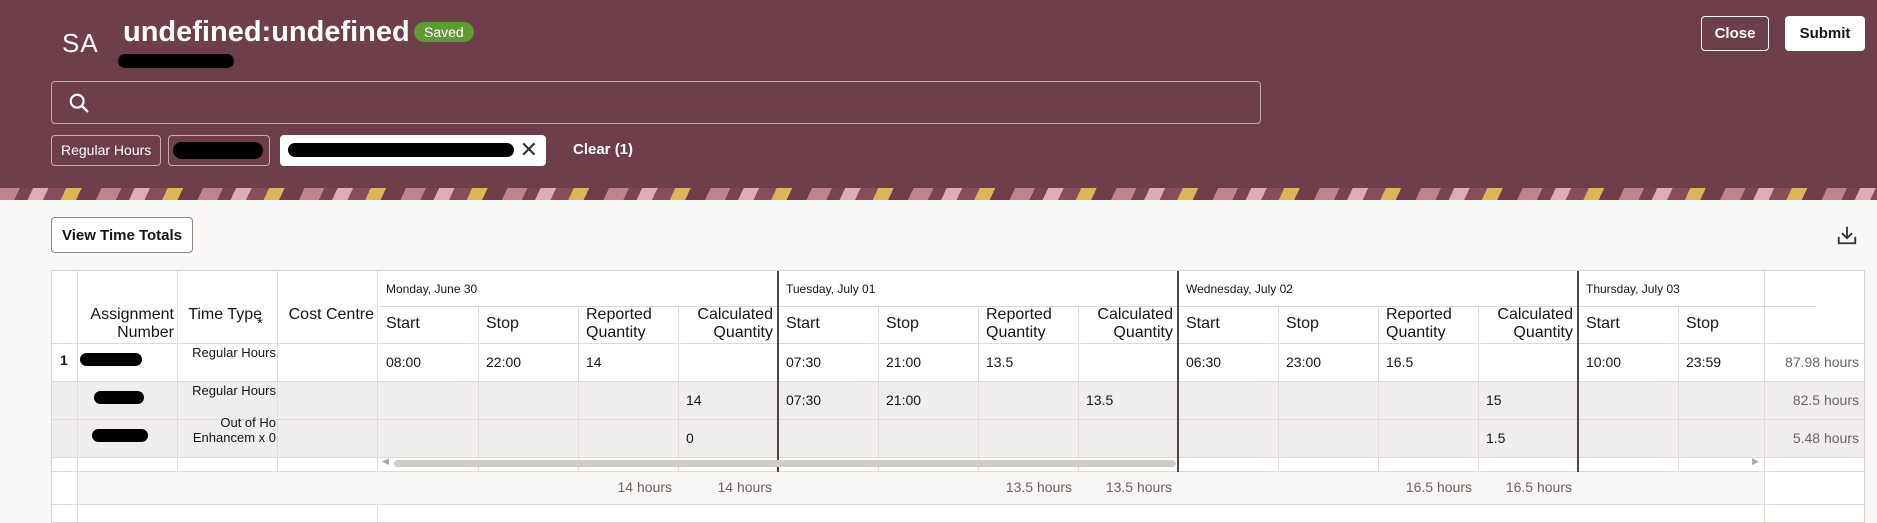 The image size is (1877, 523). What do you see at coordinates (227, 435) in the screenshot?
I see `time-type-cell: Out of Ho Enhancem x 0` at bounding box center [227, 435].